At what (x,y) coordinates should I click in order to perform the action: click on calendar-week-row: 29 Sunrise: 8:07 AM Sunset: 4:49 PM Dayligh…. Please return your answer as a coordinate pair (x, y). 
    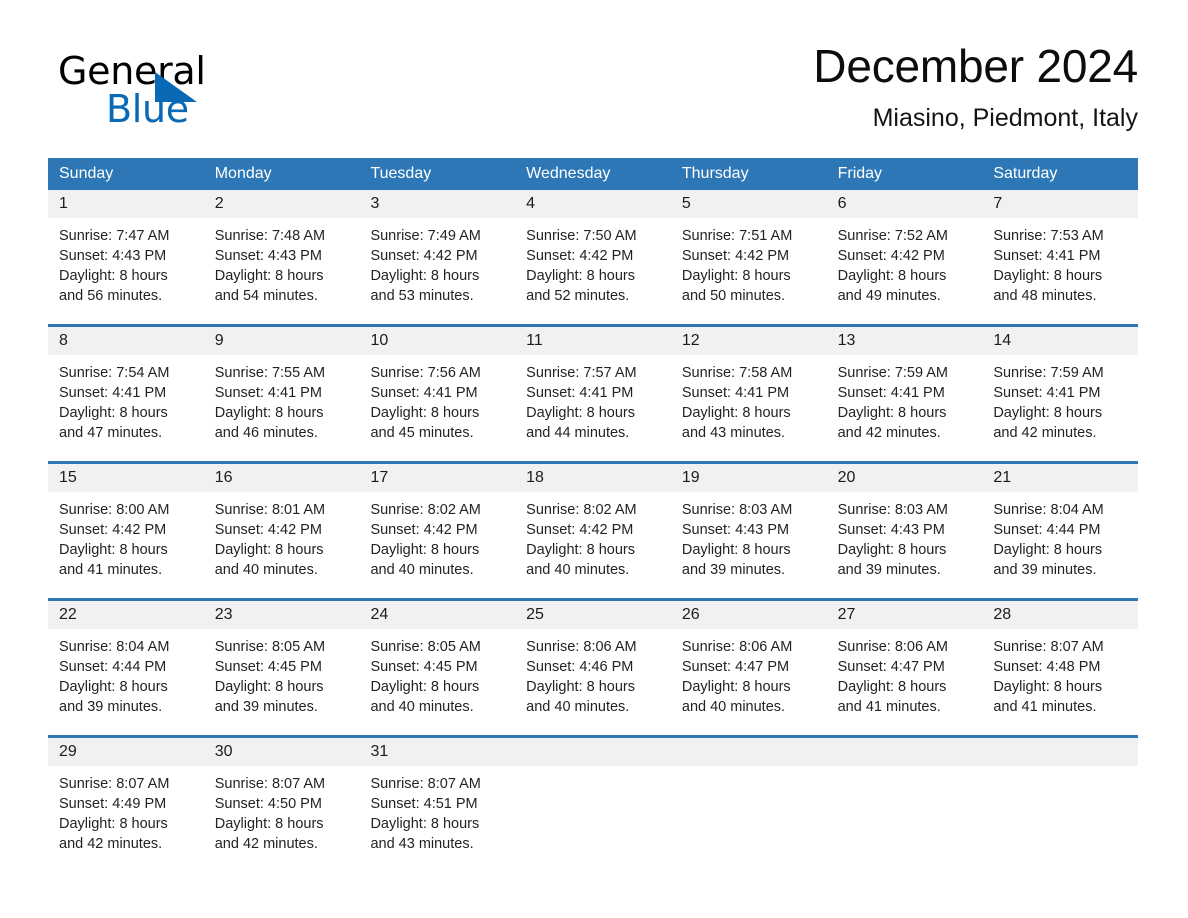
    Looking at the image, I should click on (593, 803).